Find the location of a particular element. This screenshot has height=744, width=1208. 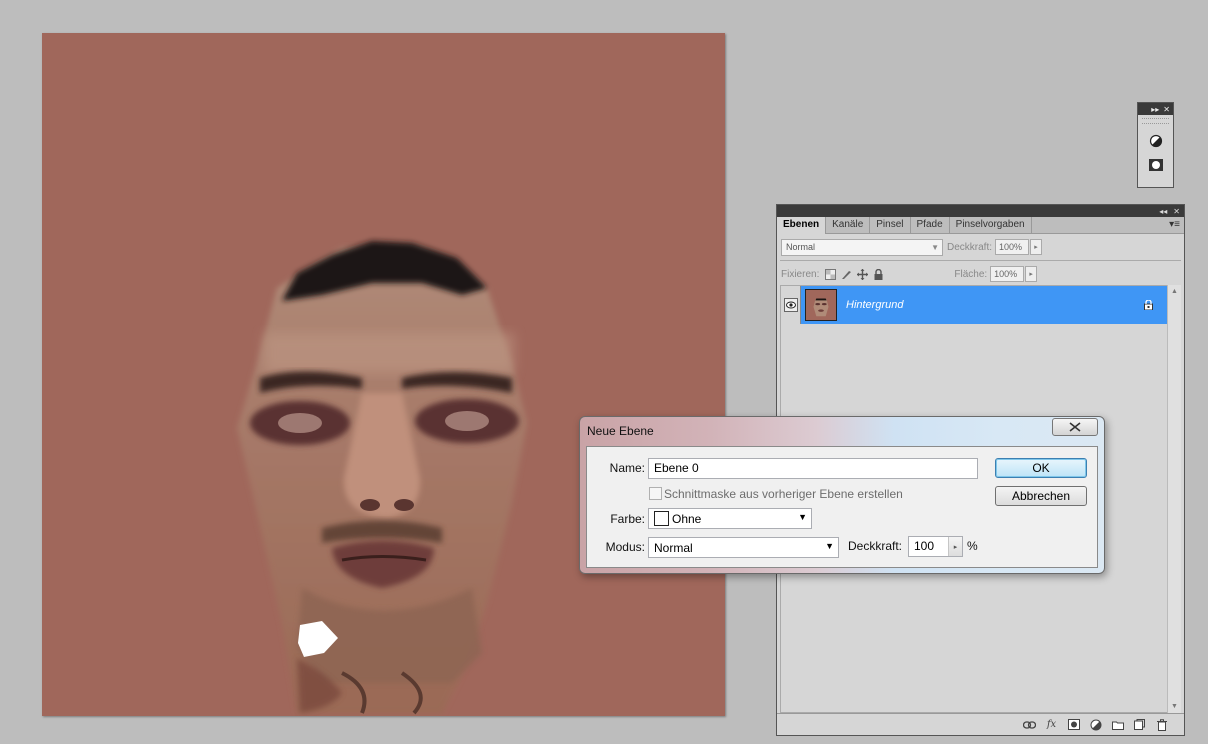

opacity-input: 100% is located at coordinates (1012, 247).